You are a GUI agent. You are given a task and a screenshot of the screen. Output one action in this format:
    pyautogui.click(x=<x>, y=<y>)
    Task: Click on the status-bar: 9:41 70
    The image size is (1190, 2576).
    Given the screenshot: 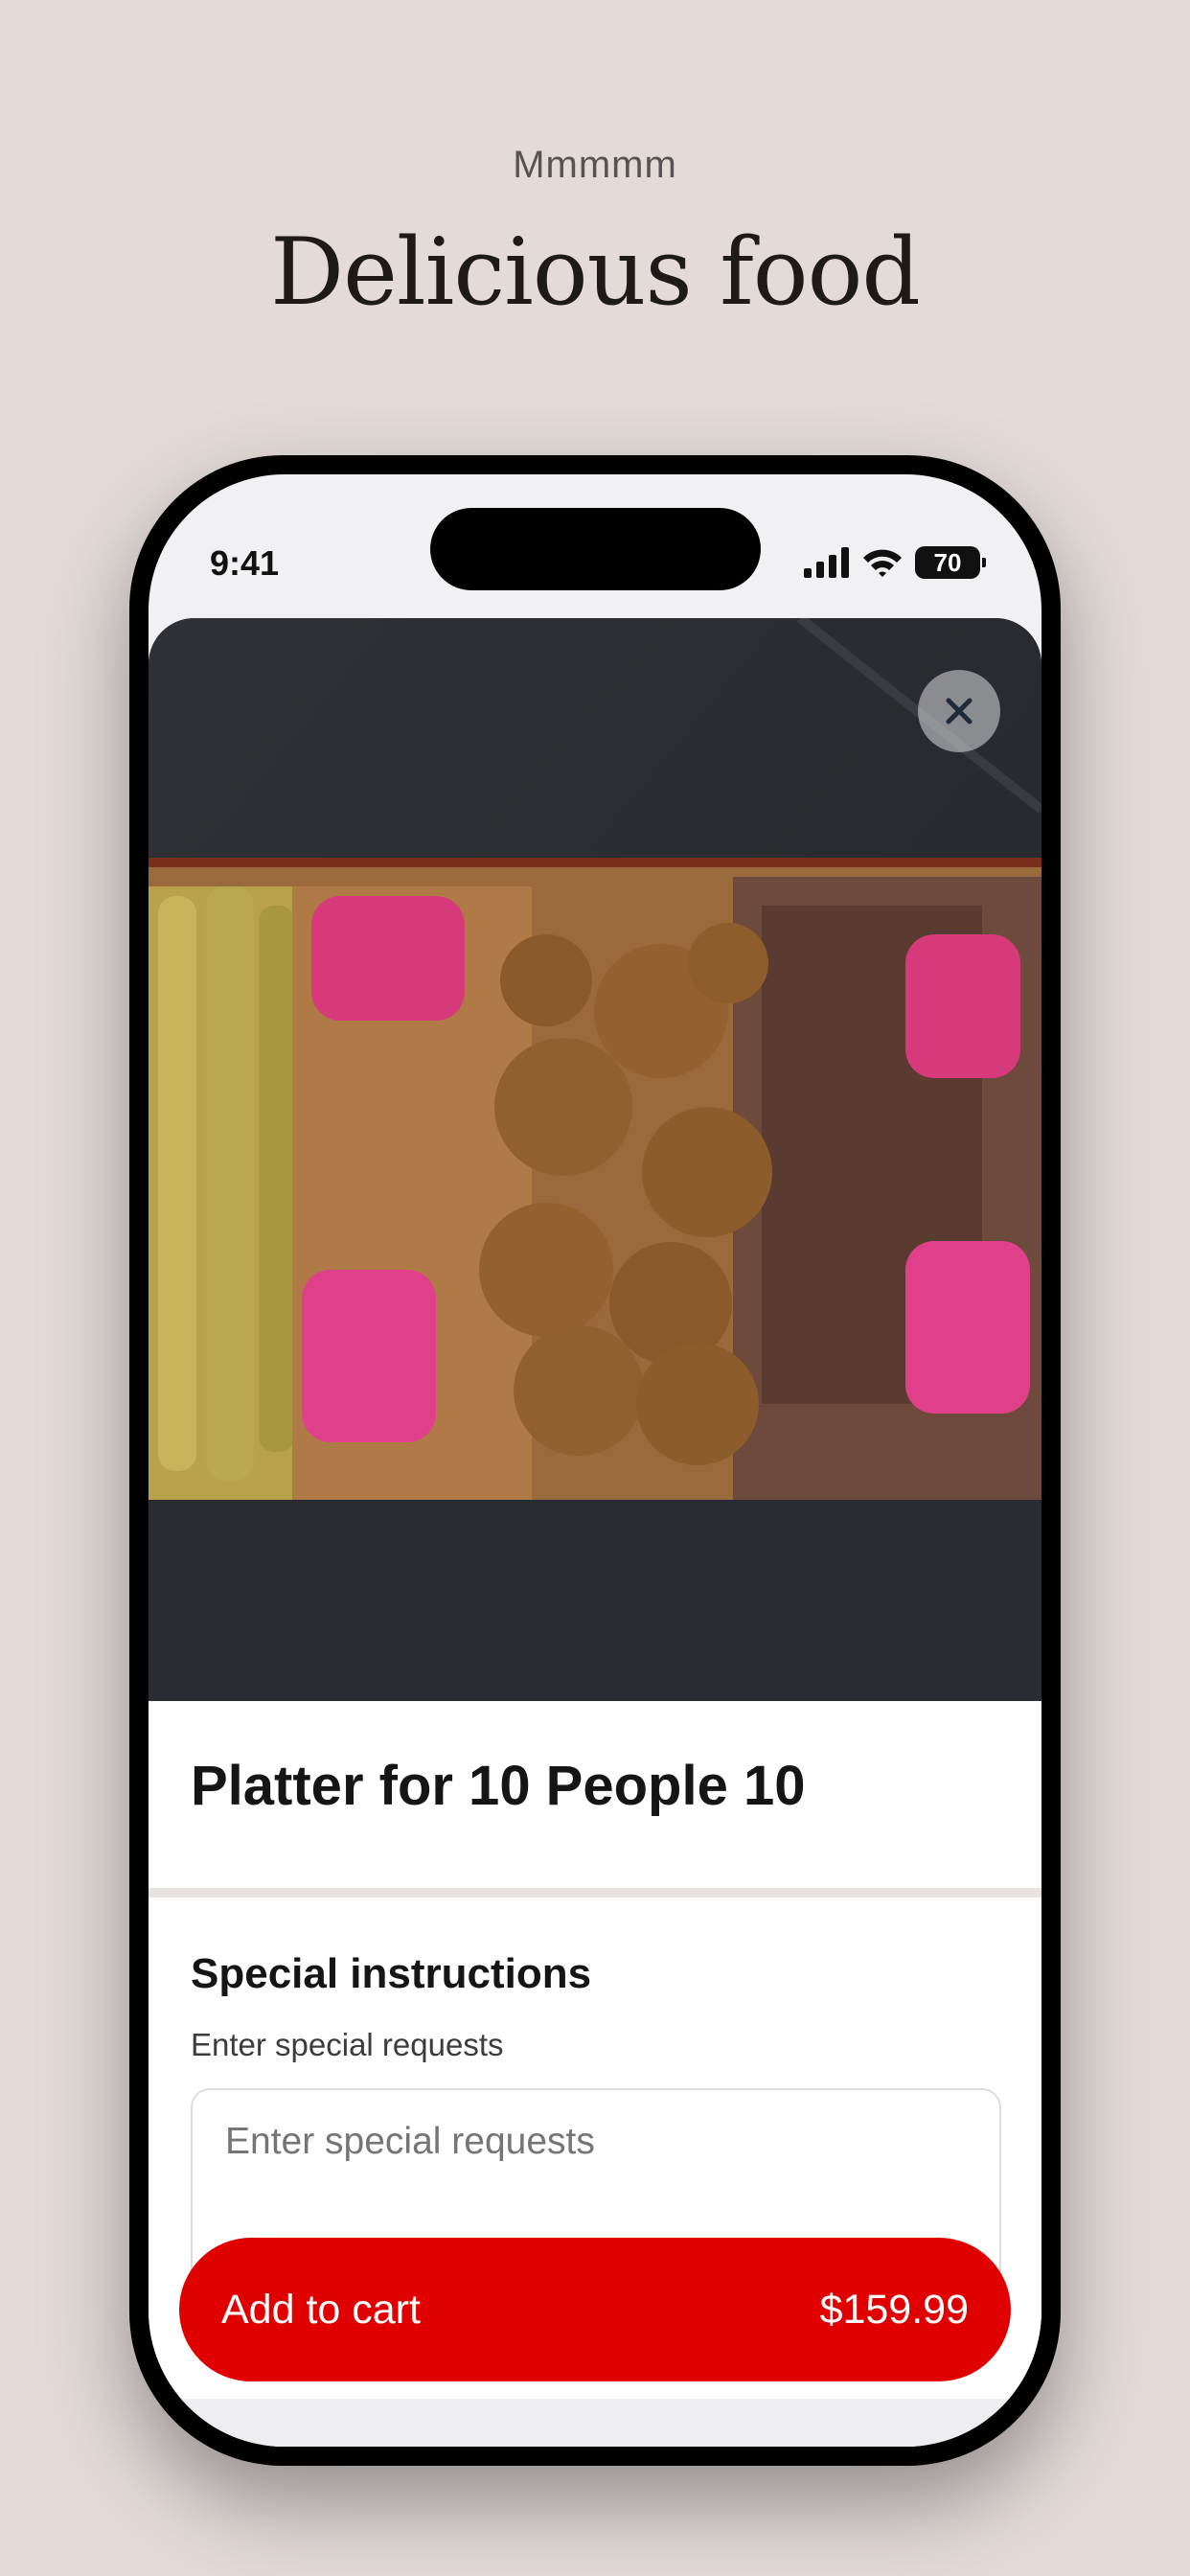 What is the action you would take?
    pyautogui.click(x=595, y=546)
    